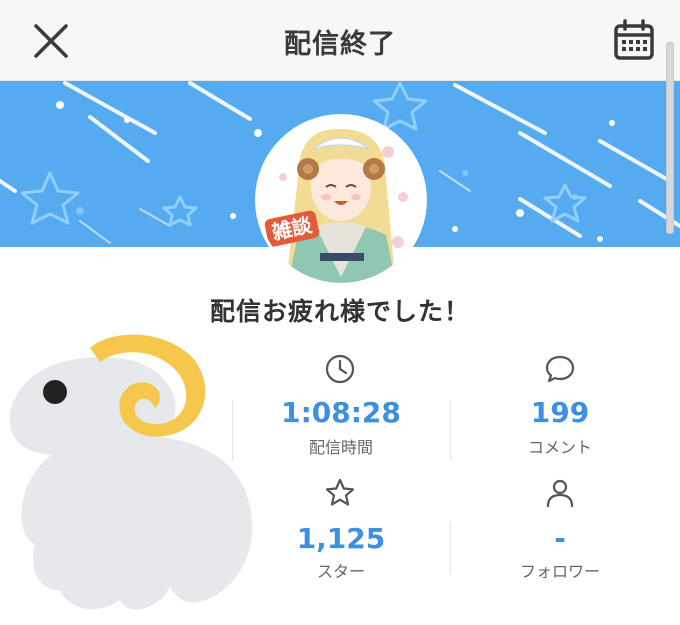 The image size is (680, 625). Describe the element at coordinates (340, 369) in the screenshot. I see `clock-icon` at that location.